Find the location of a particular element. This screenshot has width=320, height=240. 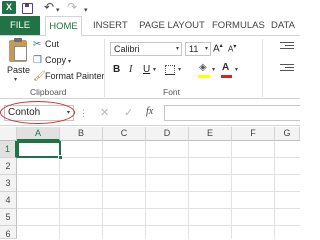

name-box: Contoh ▾ is located at coordinates (39, 113).